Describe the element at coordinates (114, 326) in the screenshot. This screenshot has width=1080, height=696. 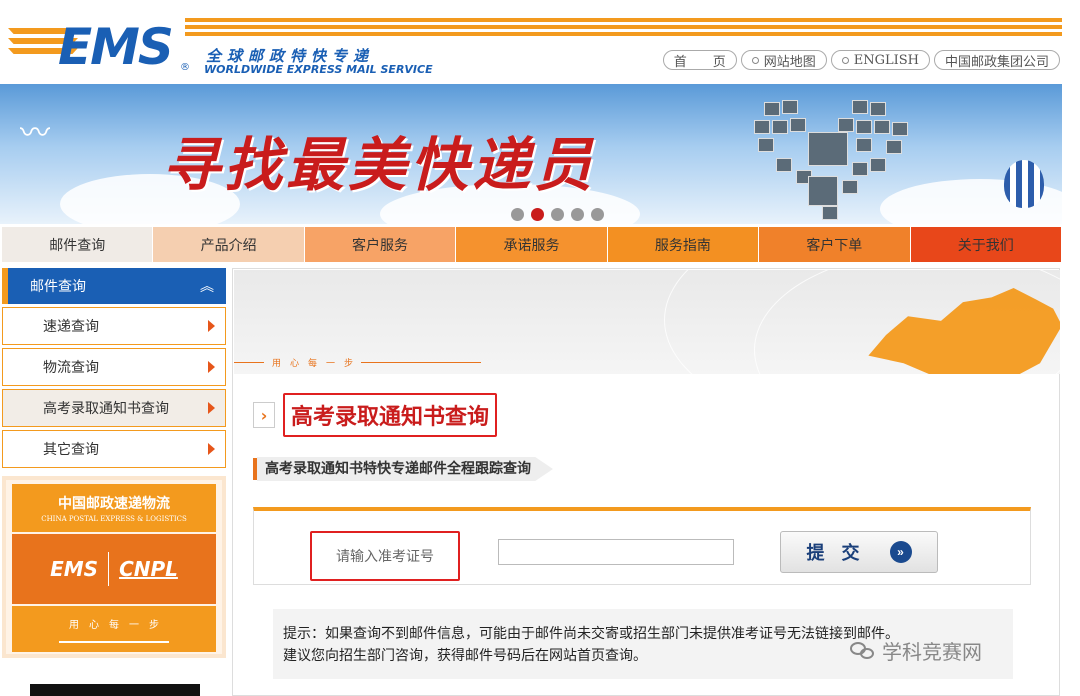
I see `sidebar-item-express-query: 速递查询` at that location.